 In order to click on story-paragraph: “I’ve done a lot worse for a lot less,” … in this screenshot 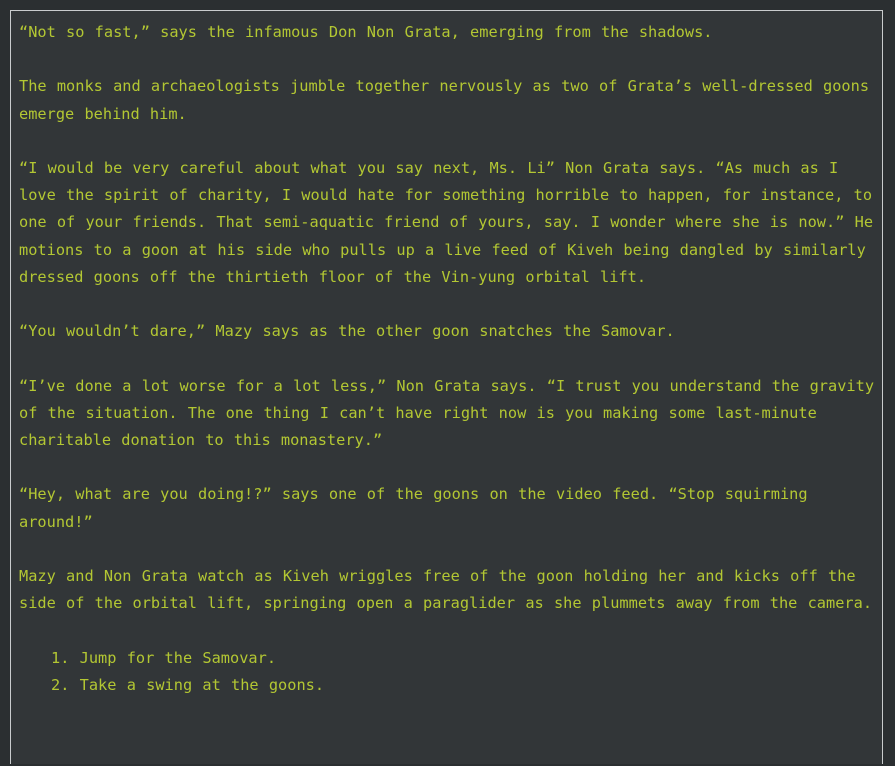, I will do `click(447, 412)`.